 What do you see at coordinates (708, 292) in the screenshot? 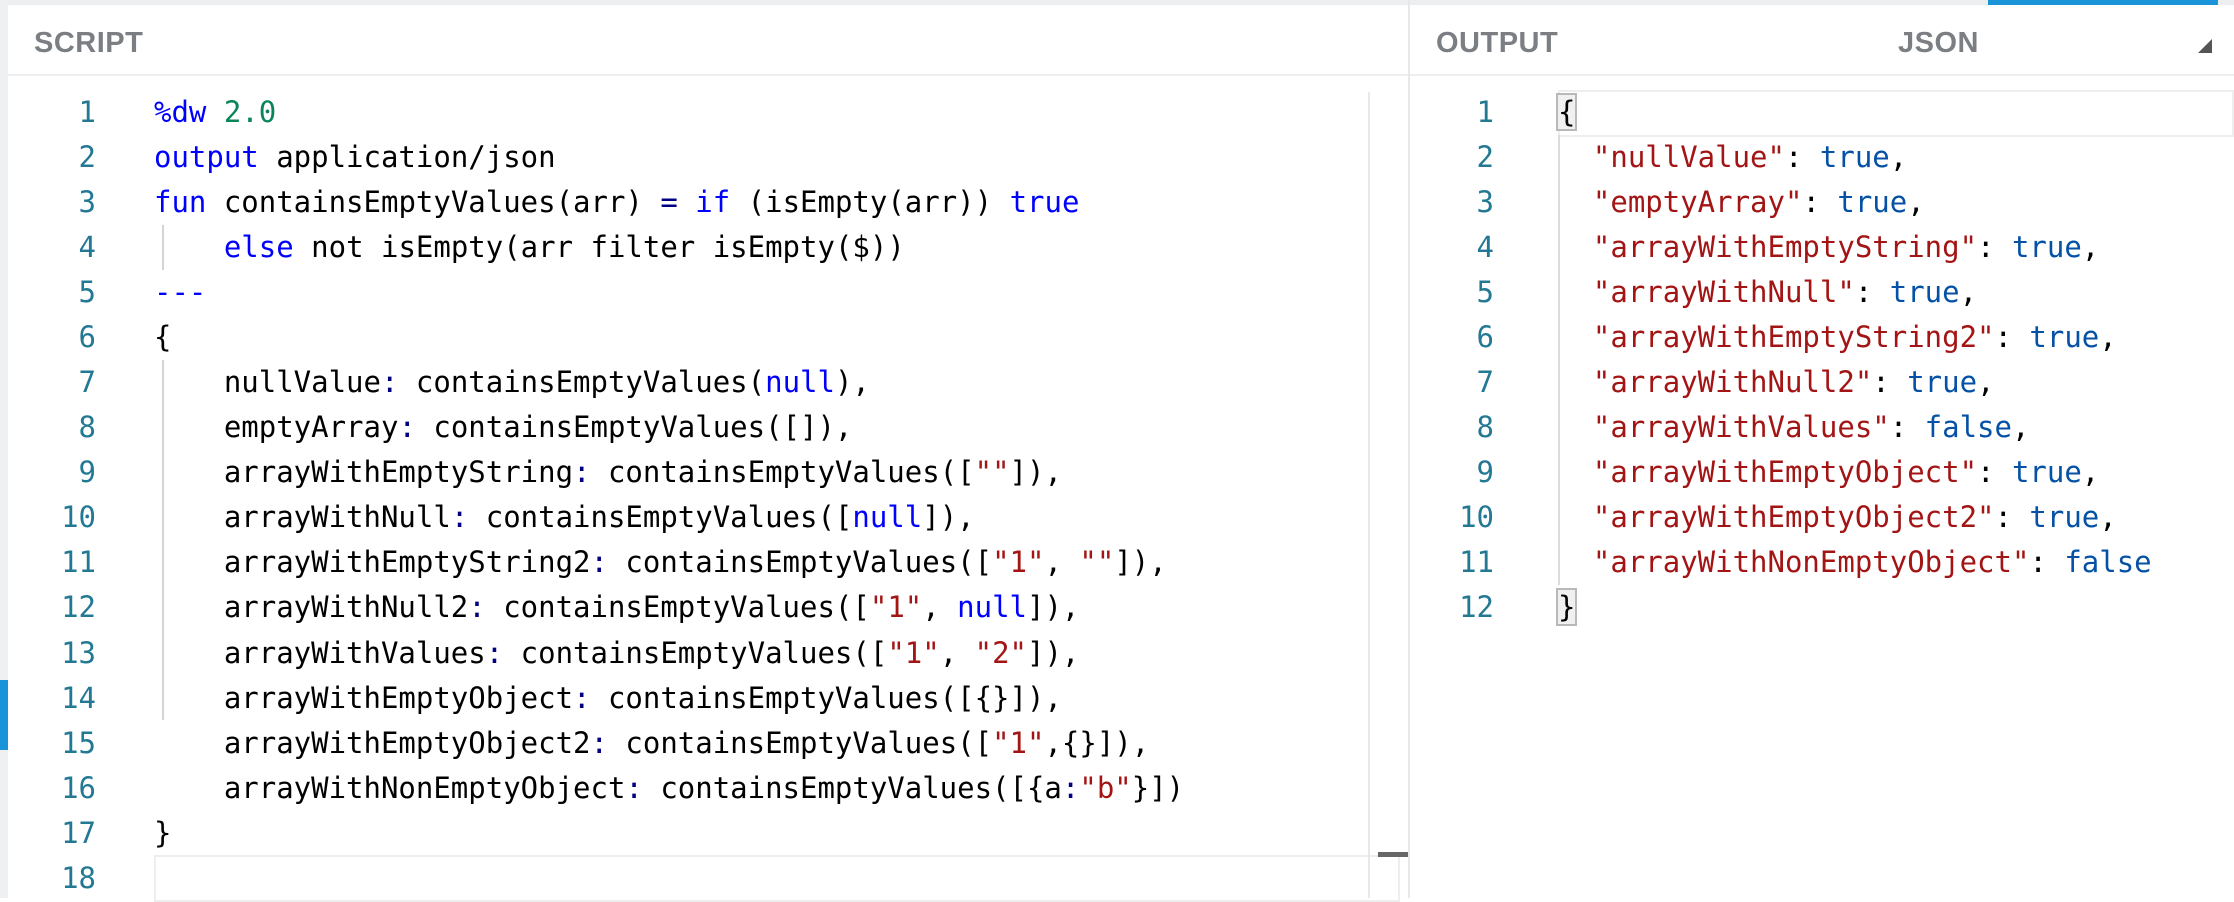
I see `script-line: 5 ---` at bounding box center [708, 292].